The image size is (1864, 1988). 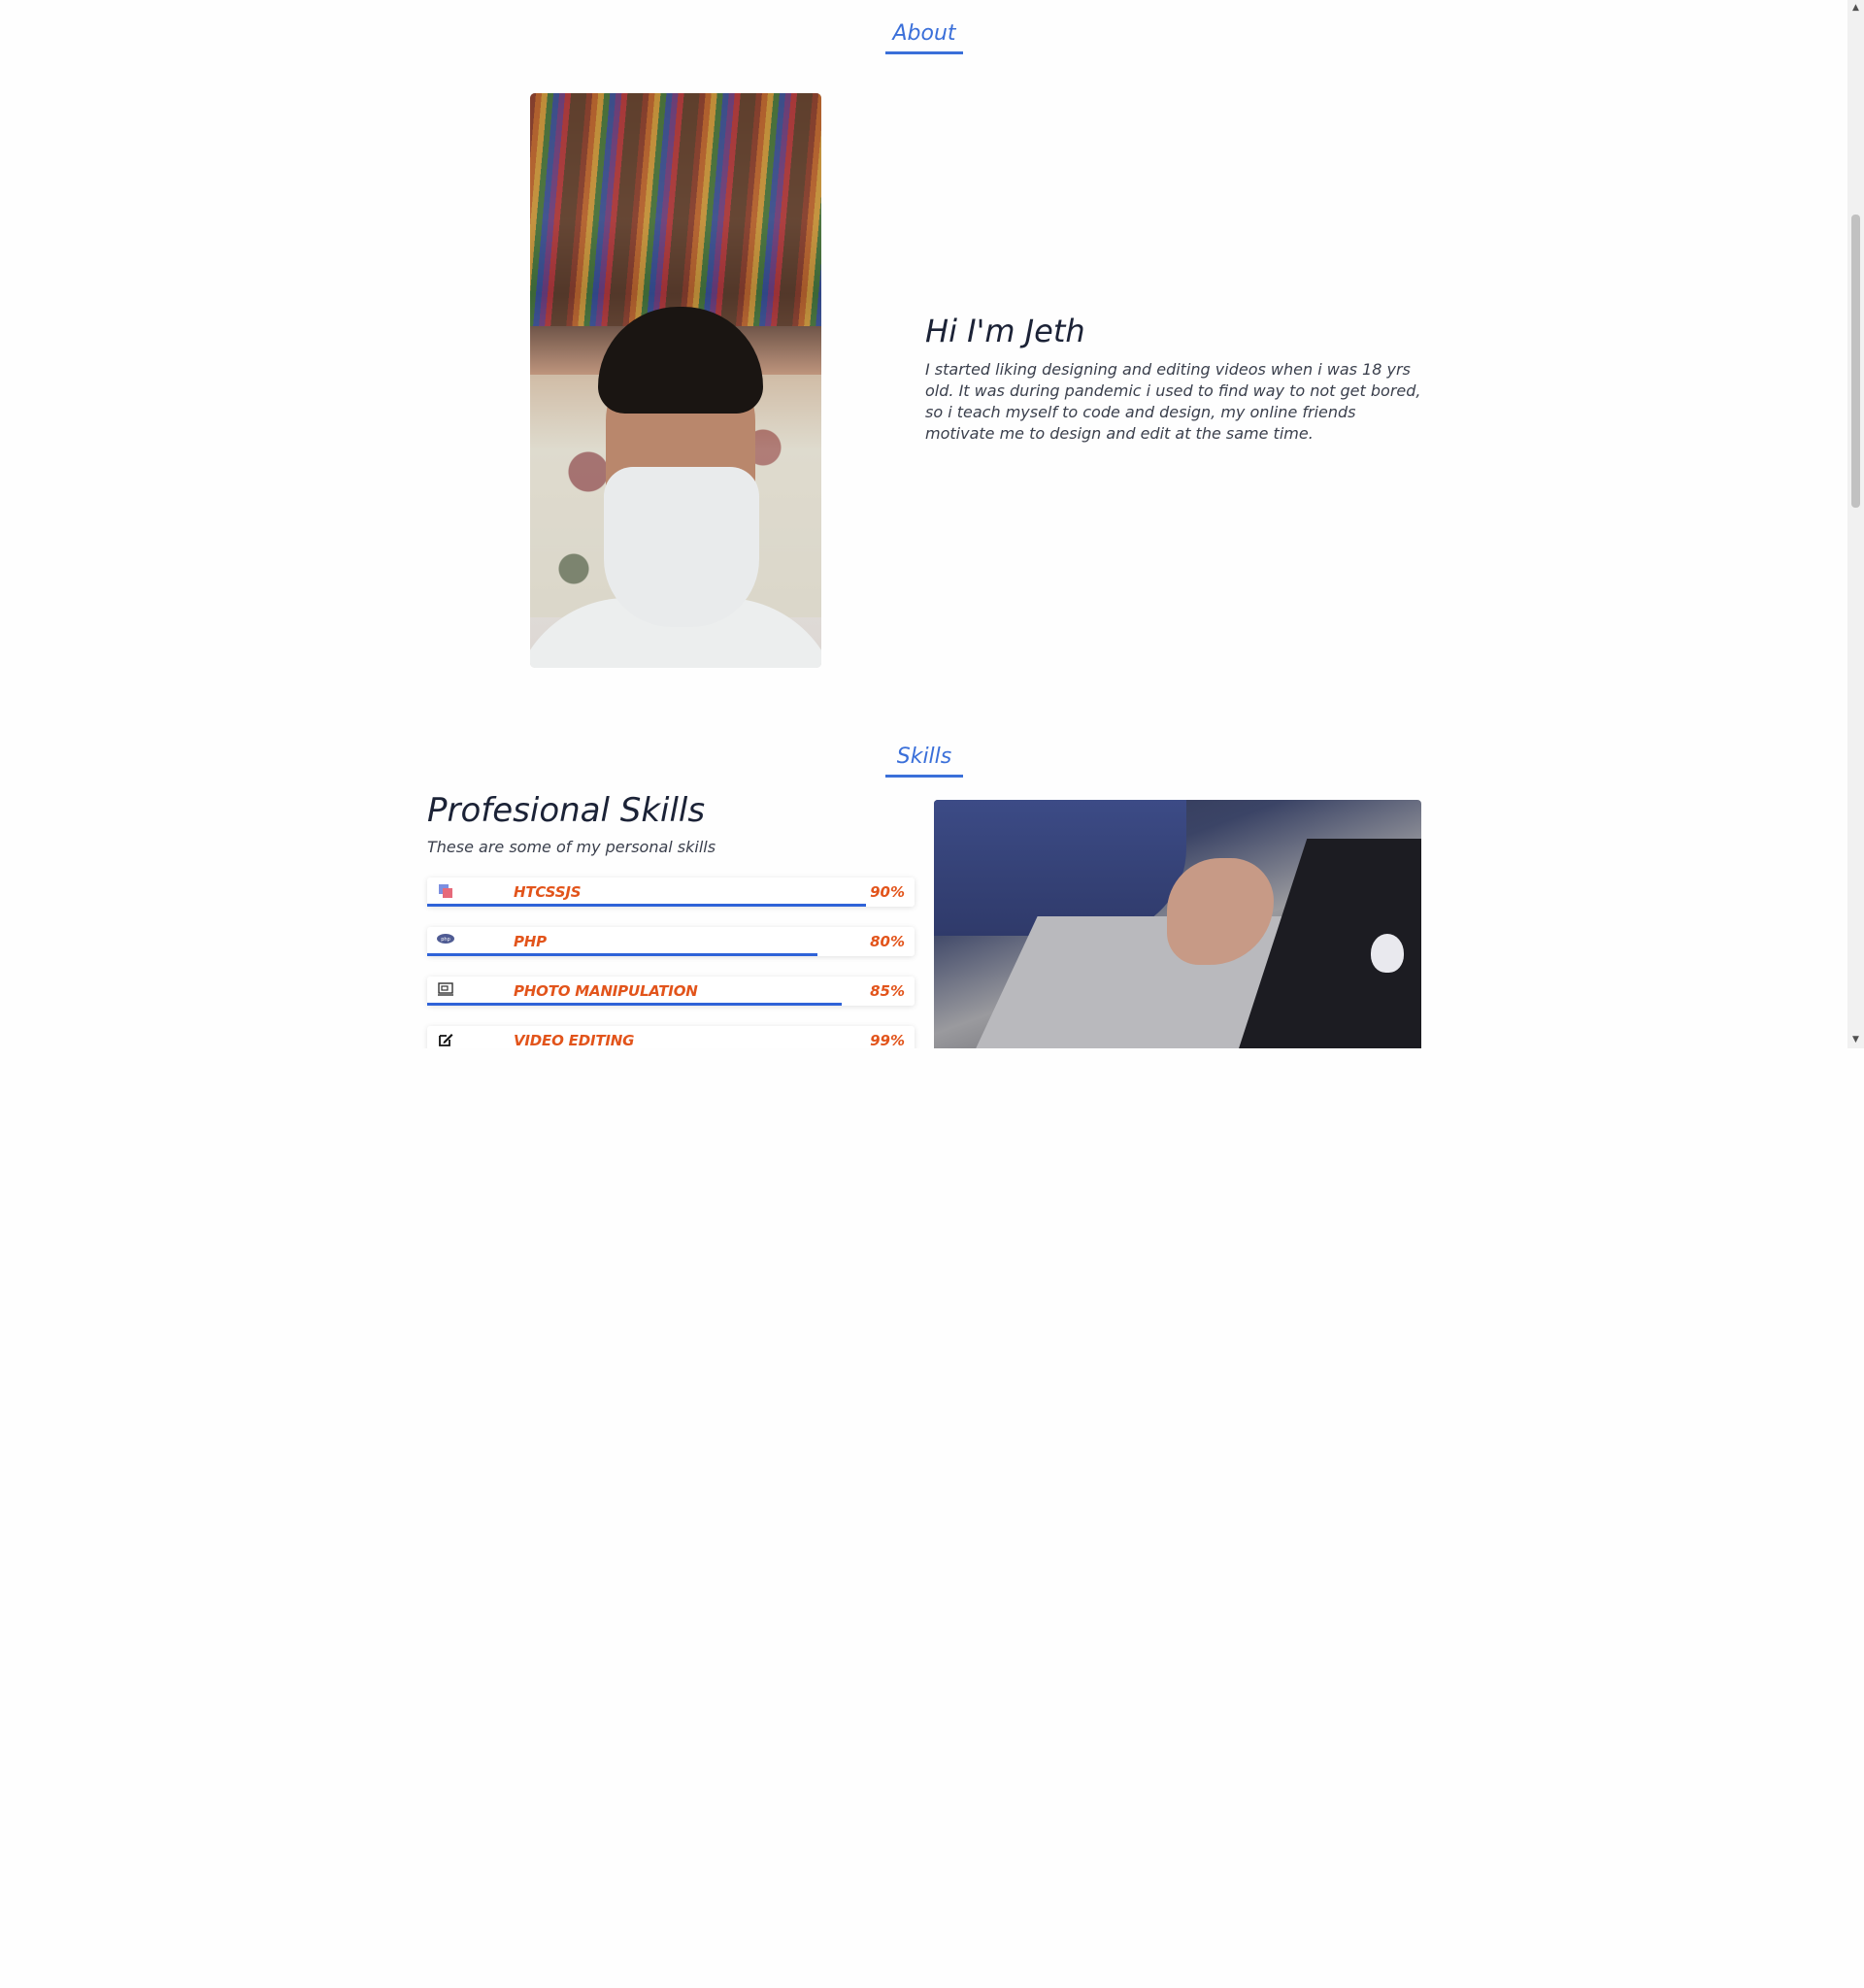 I want to click on skills-laptop-photo, so click(x=1177, y=924).